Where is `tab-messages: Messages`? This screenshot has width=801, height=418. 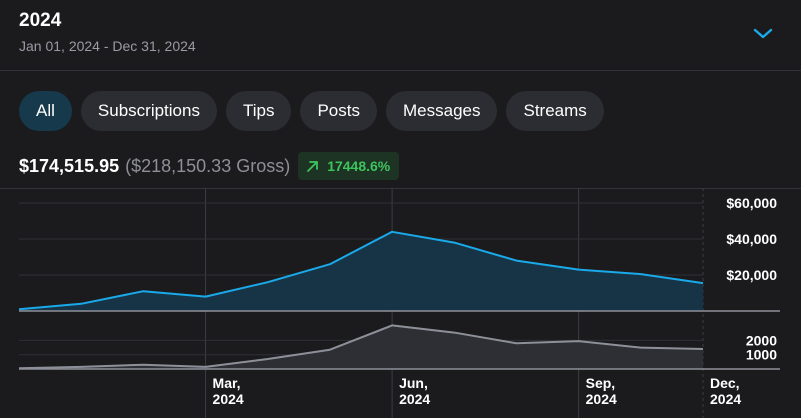 tab-messages: Messages is located at coordinates (442, 111).